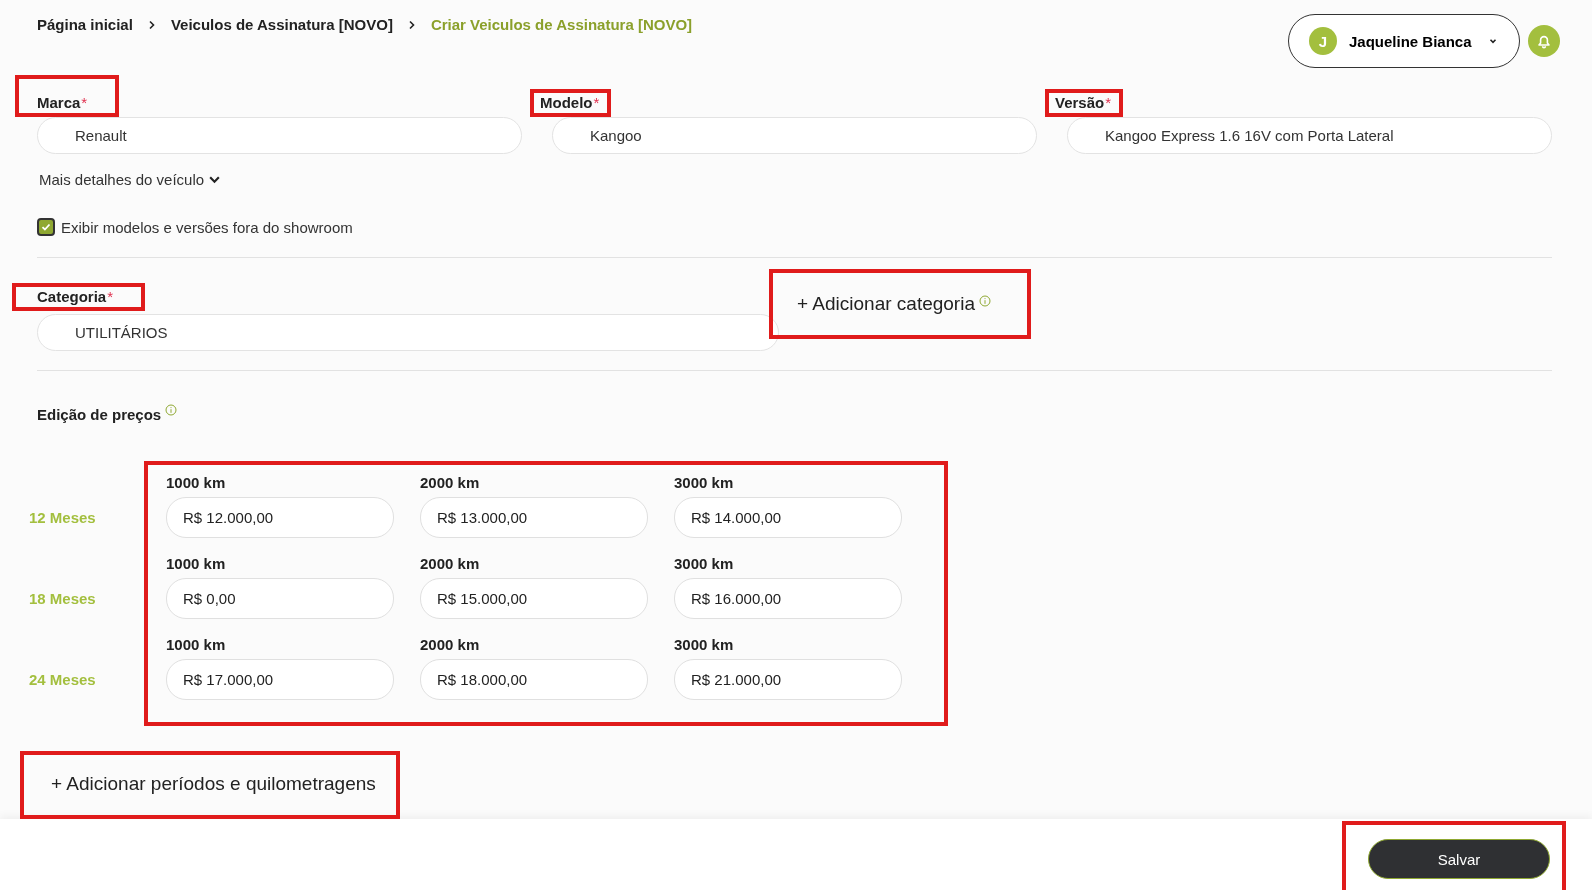  I want to click on period-label: 24 Meses, so click(62, 679).